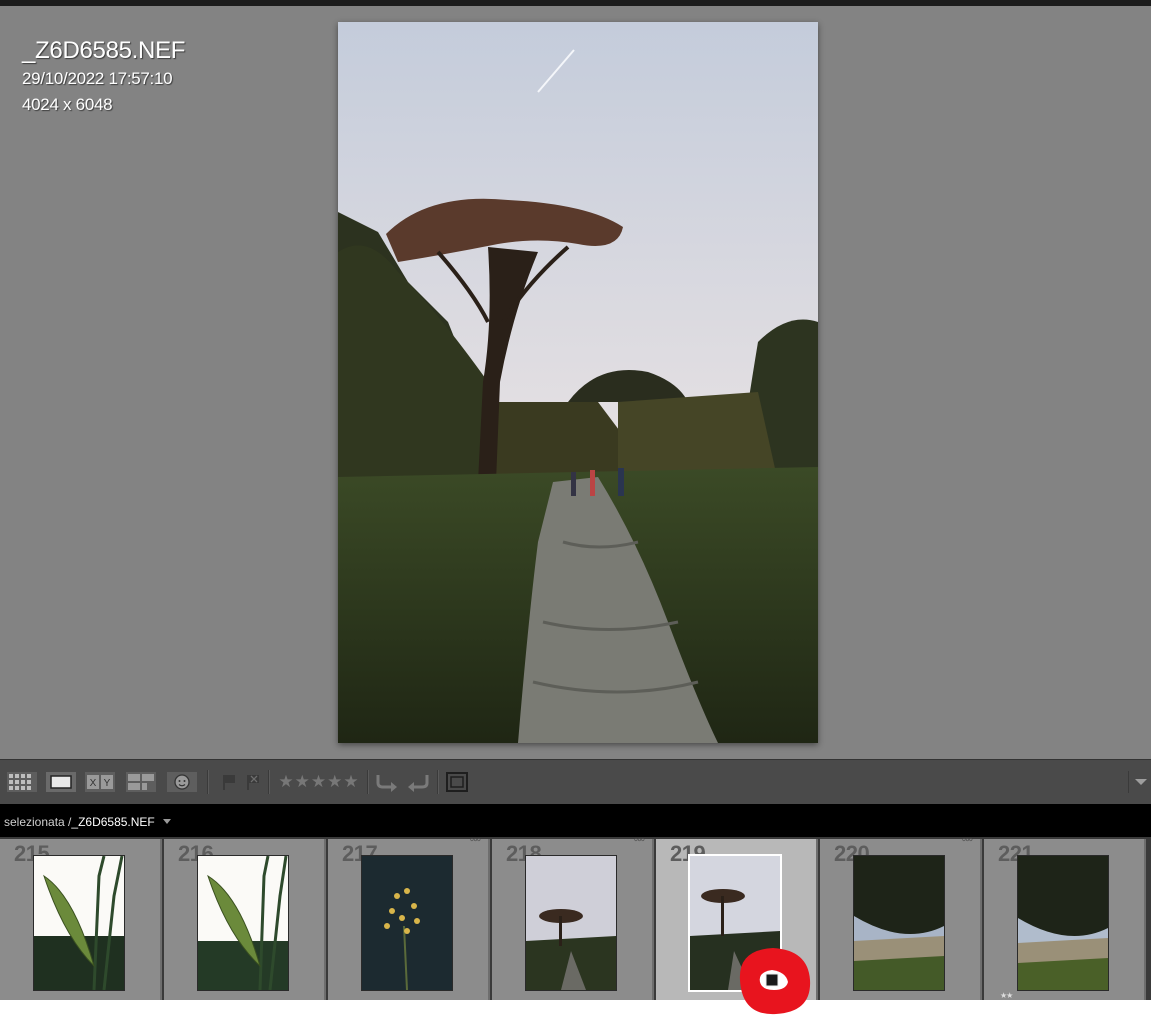  I want to click on face-icon, so click(182, 782).